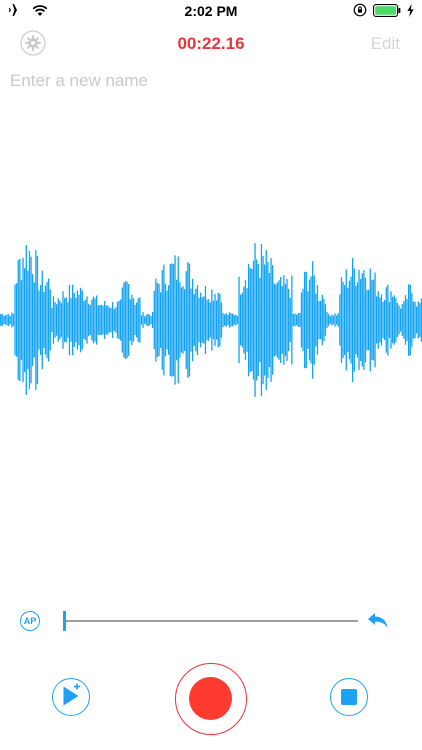 Image resolution: width=422 pixels, height=750 pixels. What do you see at coordinates (385, 44) in the screenshot?
I see `edit-button: Edit` at bounding box center [385, 44].